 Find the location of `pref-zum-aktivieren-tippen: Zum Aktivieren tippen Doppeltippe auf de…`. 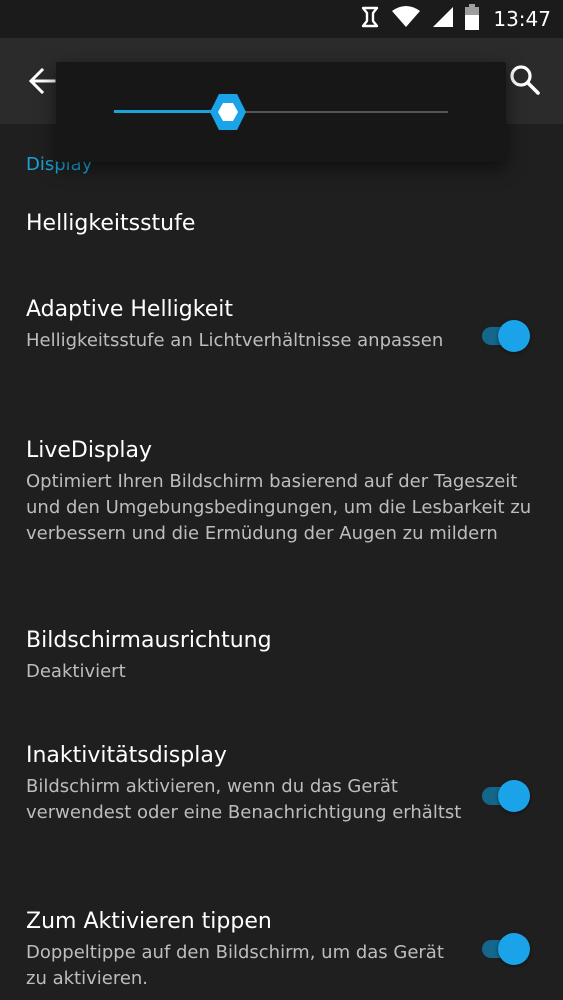

pref-zum-aktivieren-tippen: Zum Aktivieren tippen Doppeltippe auf de… is located at coordinates (246, 950).